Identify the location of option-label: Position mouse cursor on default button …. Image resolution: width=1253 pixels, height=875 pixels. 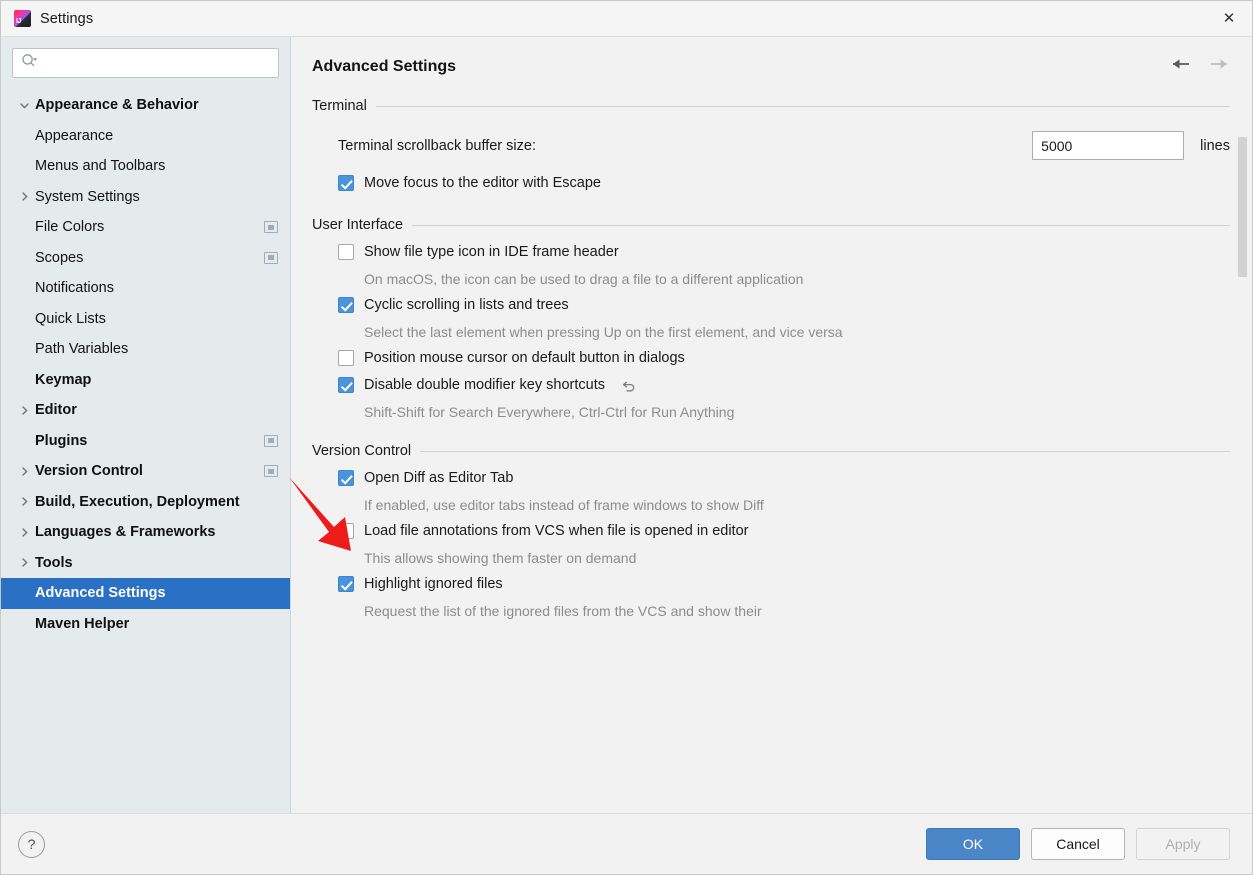
(524, 358).